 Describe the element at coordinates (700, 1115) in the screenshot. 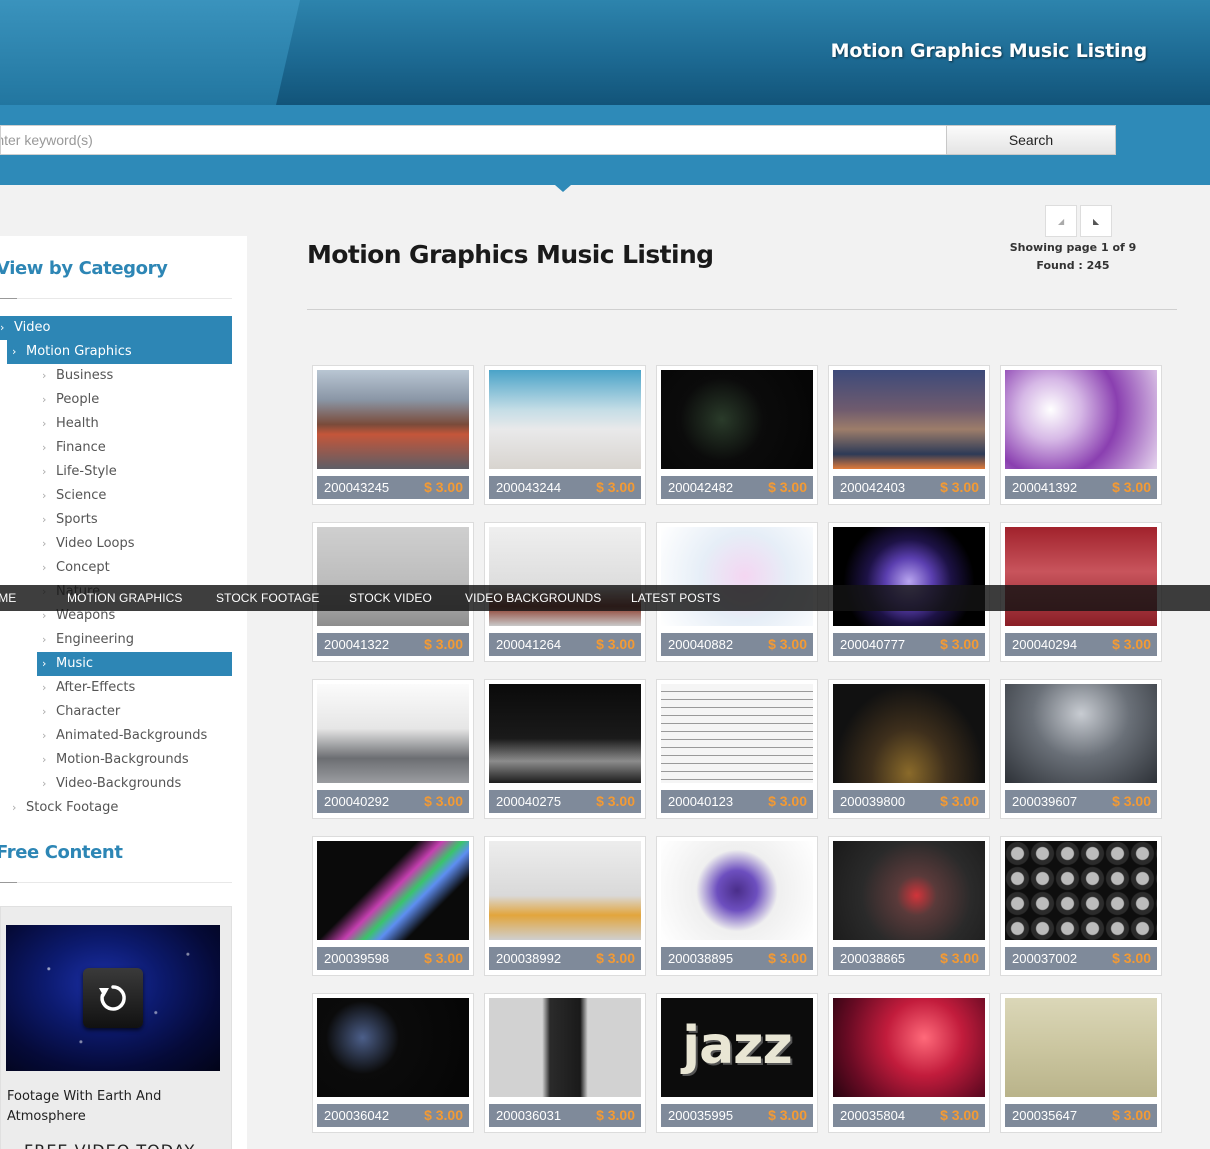

I see `product-id: 200035995` at that location.